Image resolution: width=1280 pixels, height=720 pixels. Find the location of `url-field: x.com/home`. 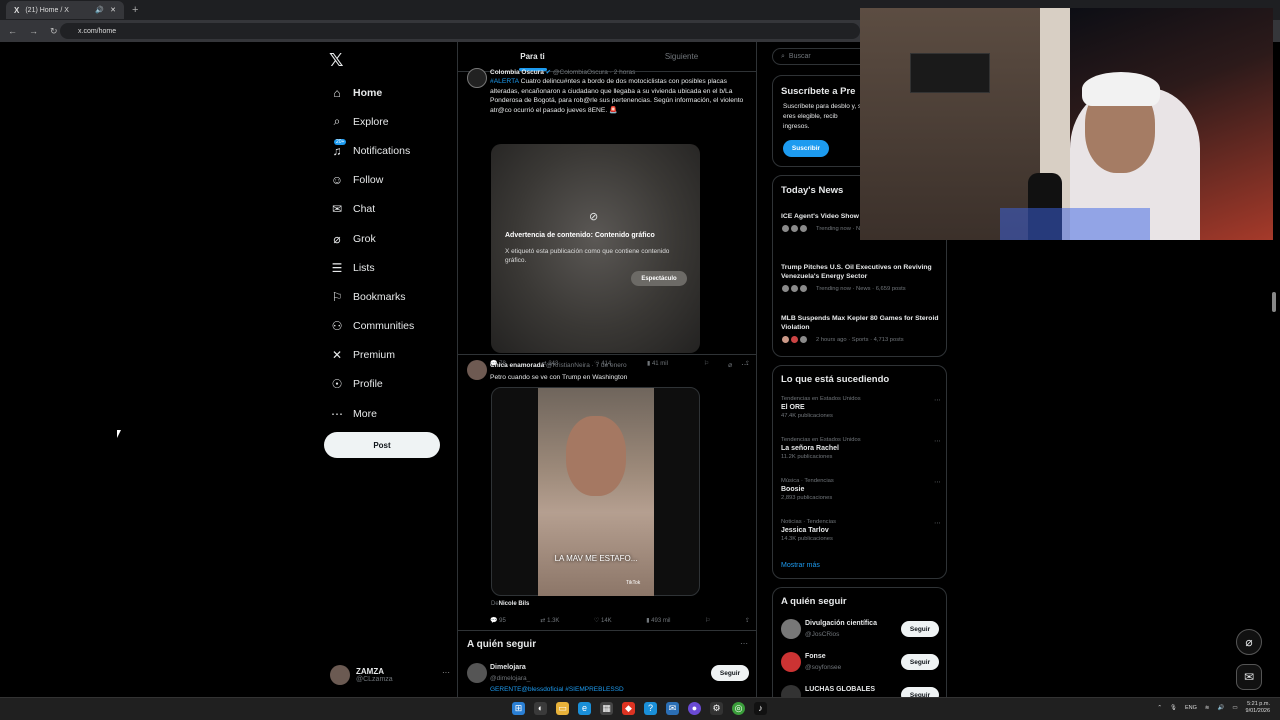

url-field: x.com/home is located at coordinates (460, 31).